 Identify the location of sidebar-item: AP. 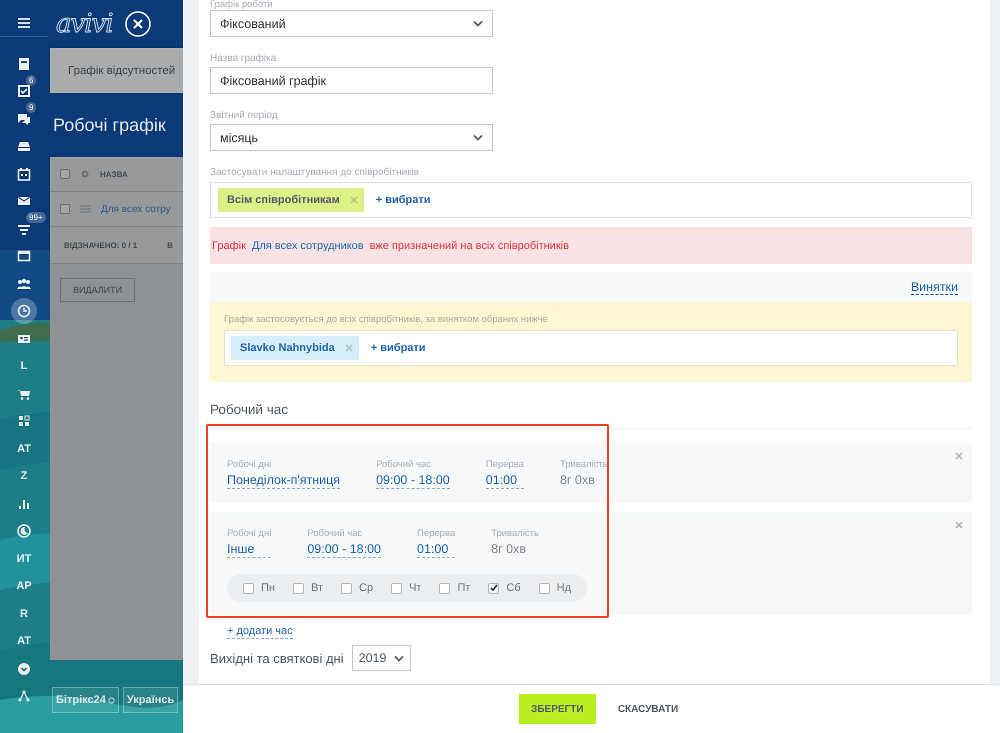
(24, 586).